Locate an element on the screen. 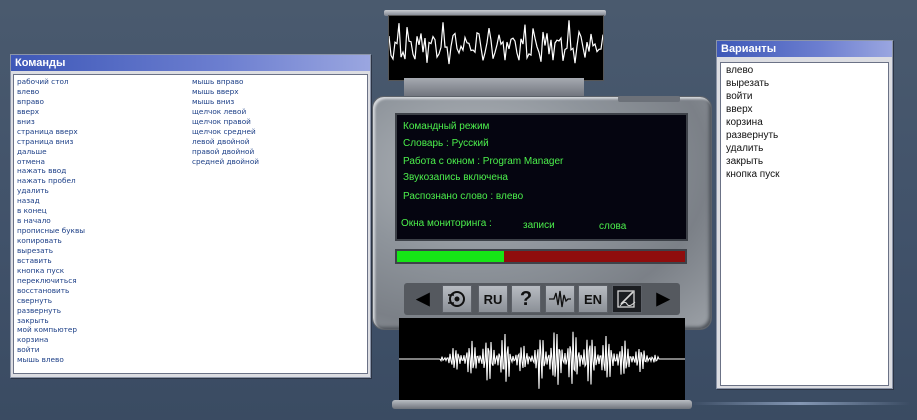 This screenshot has width=917, height=420. variant-item: влево is located at coordinates (804, 70).